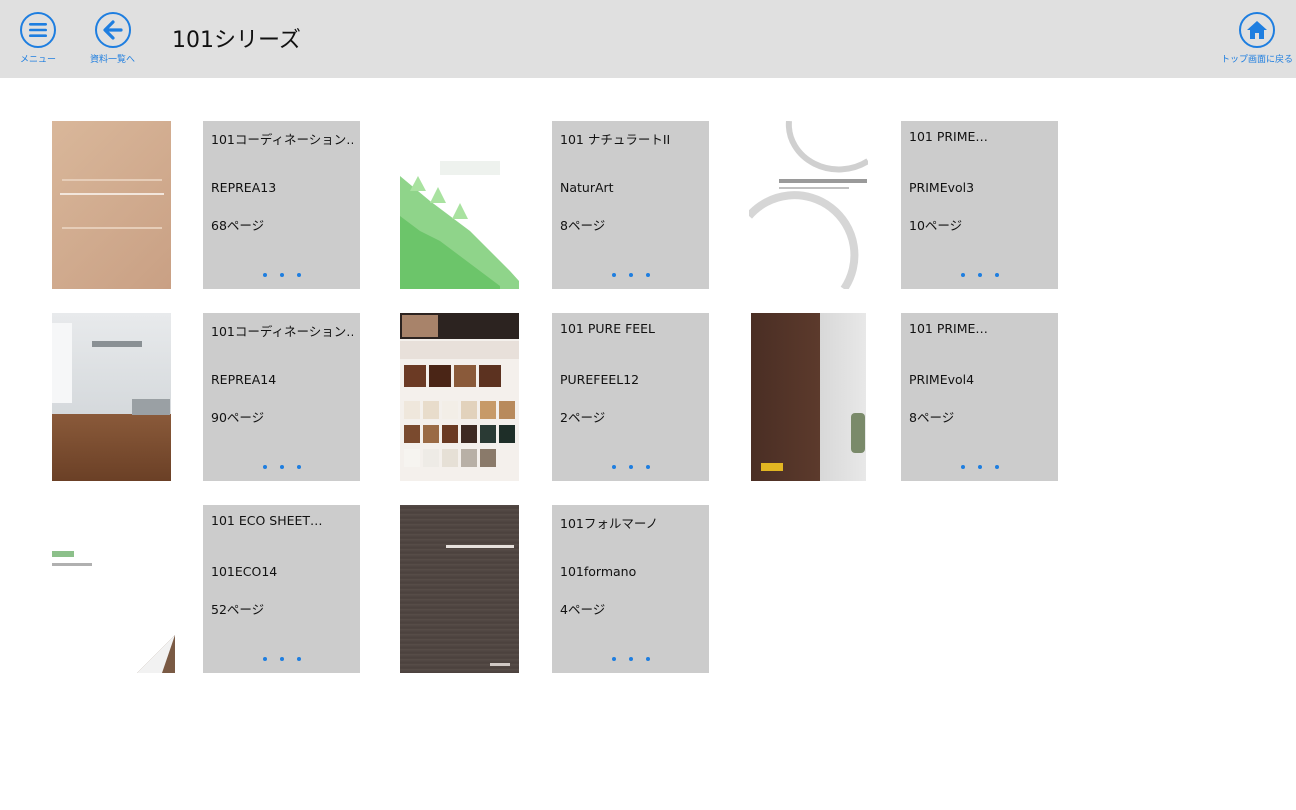 The image size is (1296, 810). I want to click on home-label: トップ画面に戻る, so click(1256, 60).